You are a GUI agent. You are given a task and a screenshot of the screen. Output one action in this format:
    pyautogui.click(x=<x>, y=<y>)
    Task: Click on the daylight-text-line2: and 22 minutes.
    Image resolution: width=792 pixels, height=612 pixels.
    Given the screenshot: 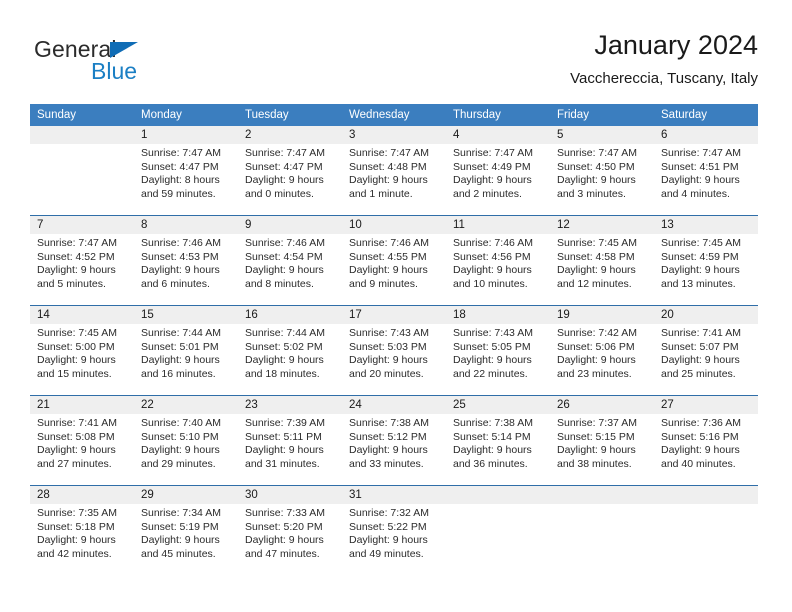 What is the action you would take?
    pyautogui.click(x=490, y=373)
    